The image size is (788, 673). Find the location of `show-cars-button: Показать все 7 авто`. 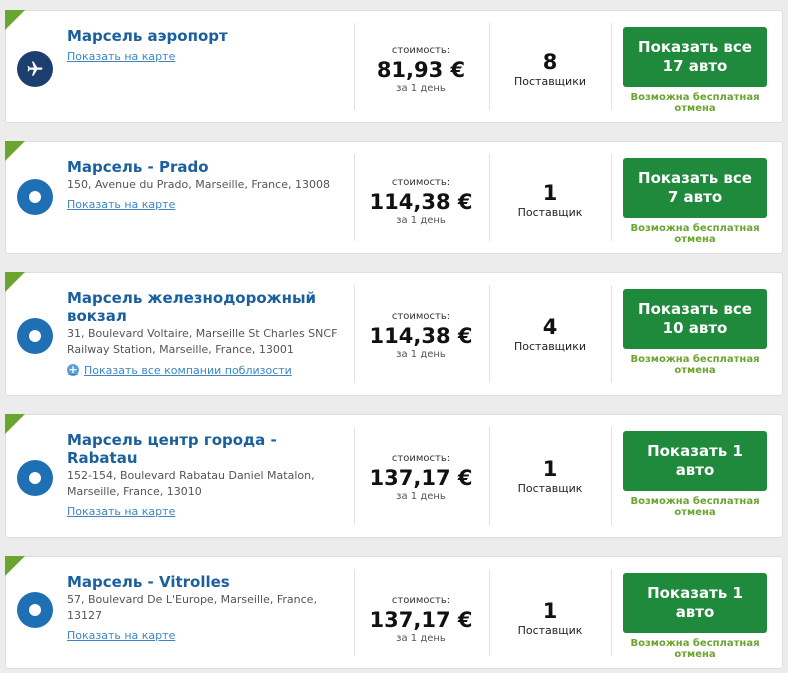

show-cars-button: Показать все 7 авто is located at coordinates (695, 188).